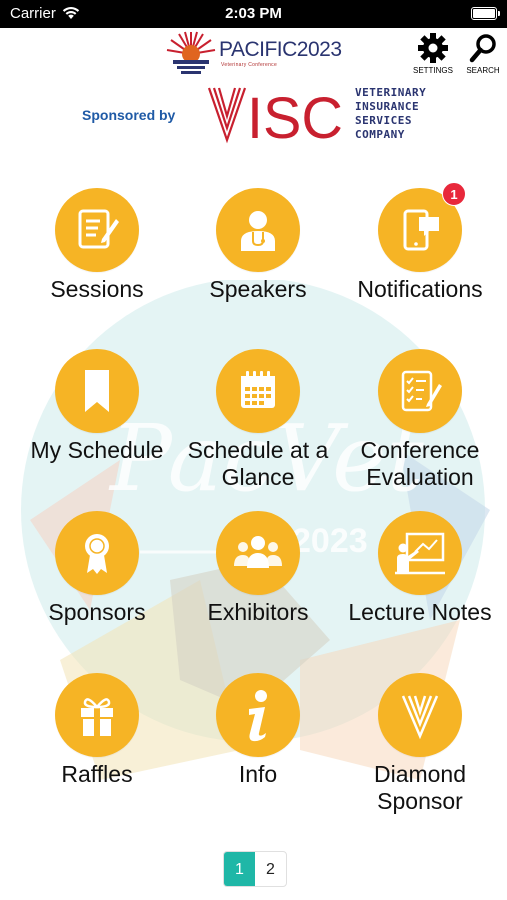 This screenshot has height=900, width=507. I want to click on sponsored-by-label: Sponsored by, so click(129, 115).